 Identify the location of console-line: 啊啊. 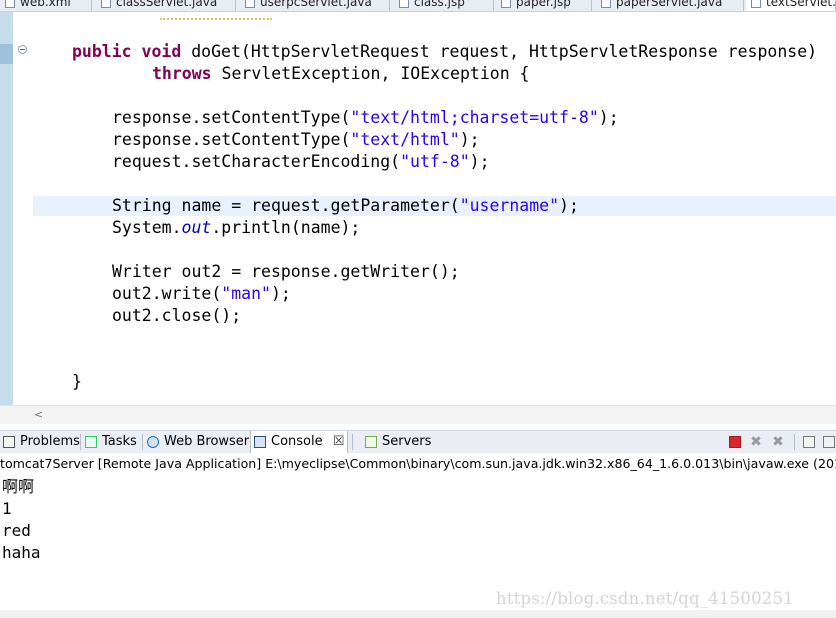
(18, 486).